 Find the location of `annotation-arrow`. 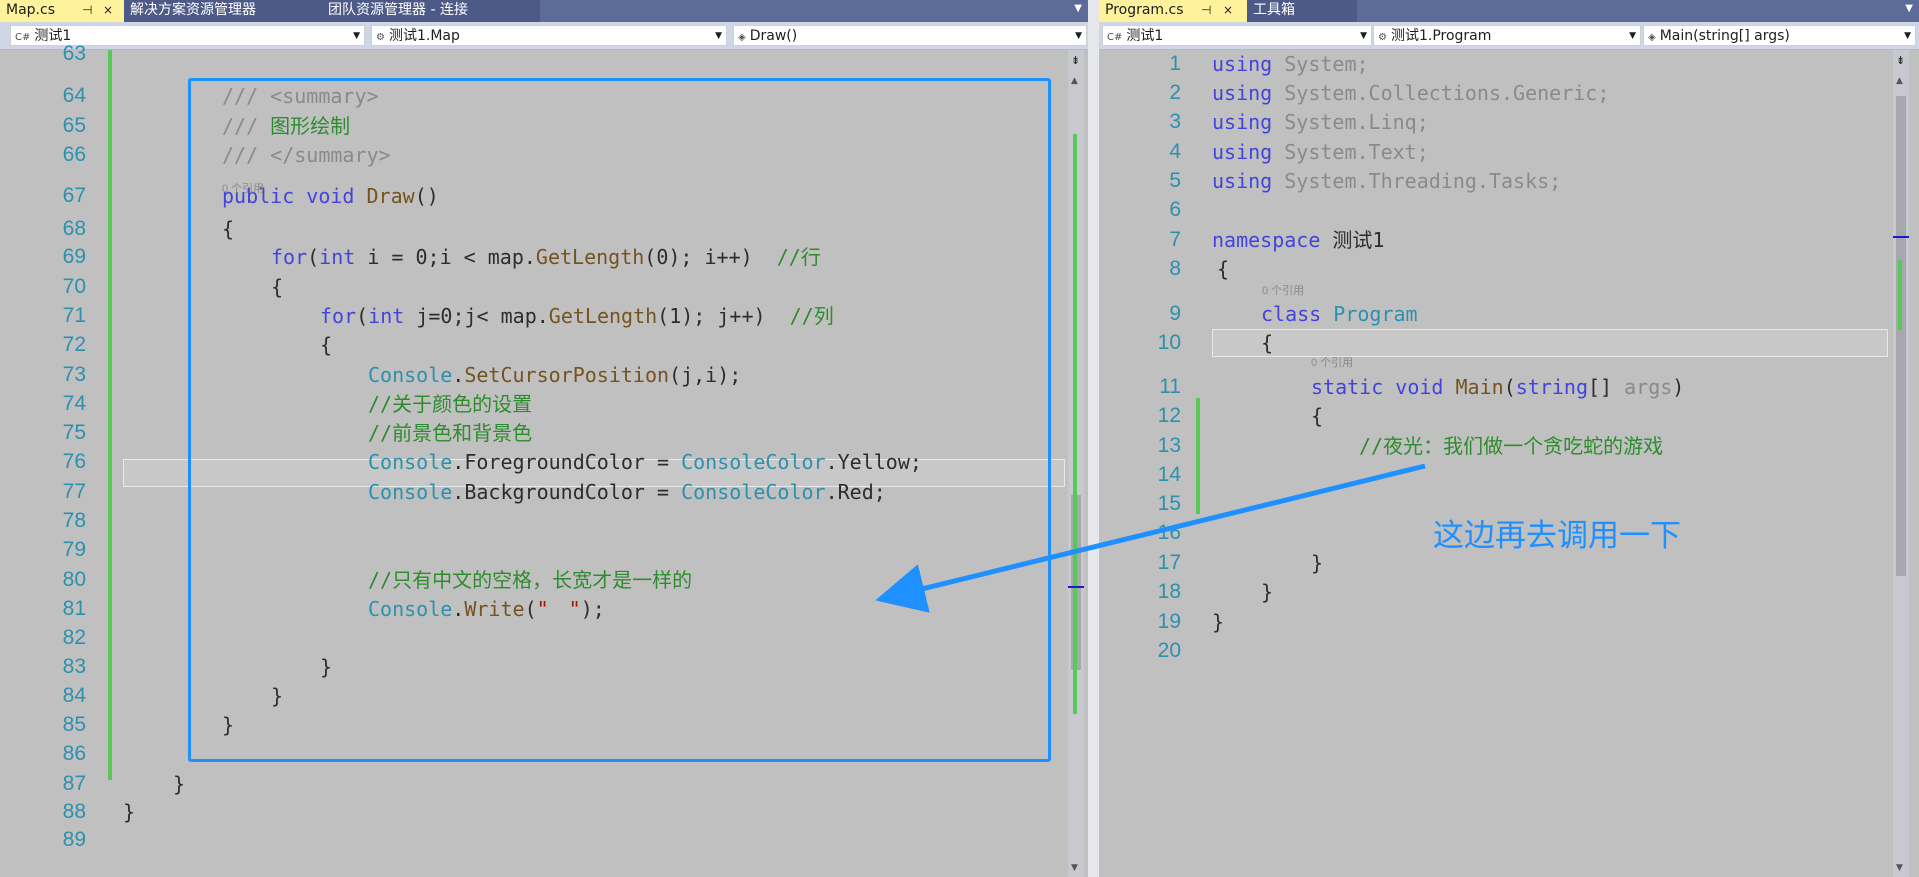

annotation-arrow is located at coordinates (1150, 538).